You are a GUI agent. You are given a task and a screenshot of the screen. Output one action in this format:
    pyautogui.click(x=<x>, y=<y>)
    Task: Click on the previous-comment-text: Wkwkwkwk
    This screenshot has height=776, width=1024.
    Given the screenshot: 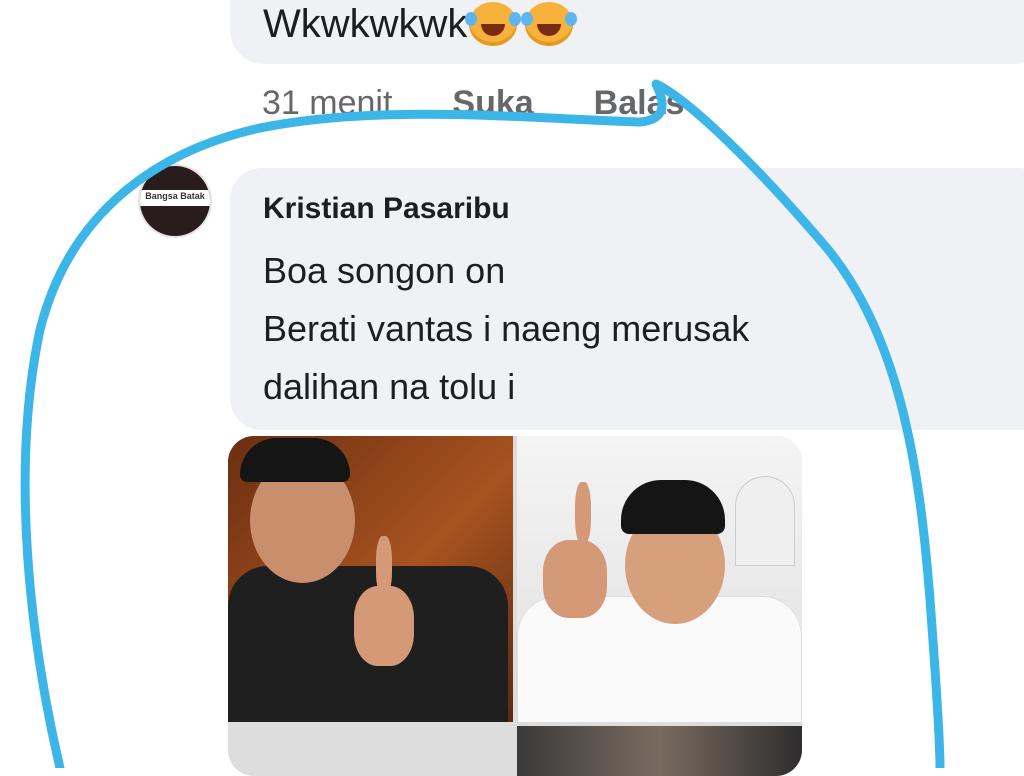 What is the action you would take?
    pyautogui.click(x=420, y=24)
    